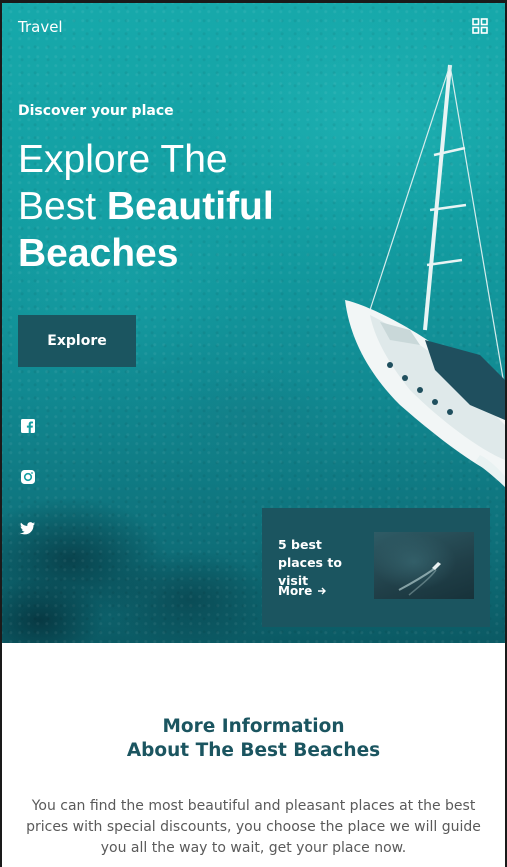 This screenshot has width=507, height=867. I want to click on card-title: 5 best places to visit, so click(310, 562).